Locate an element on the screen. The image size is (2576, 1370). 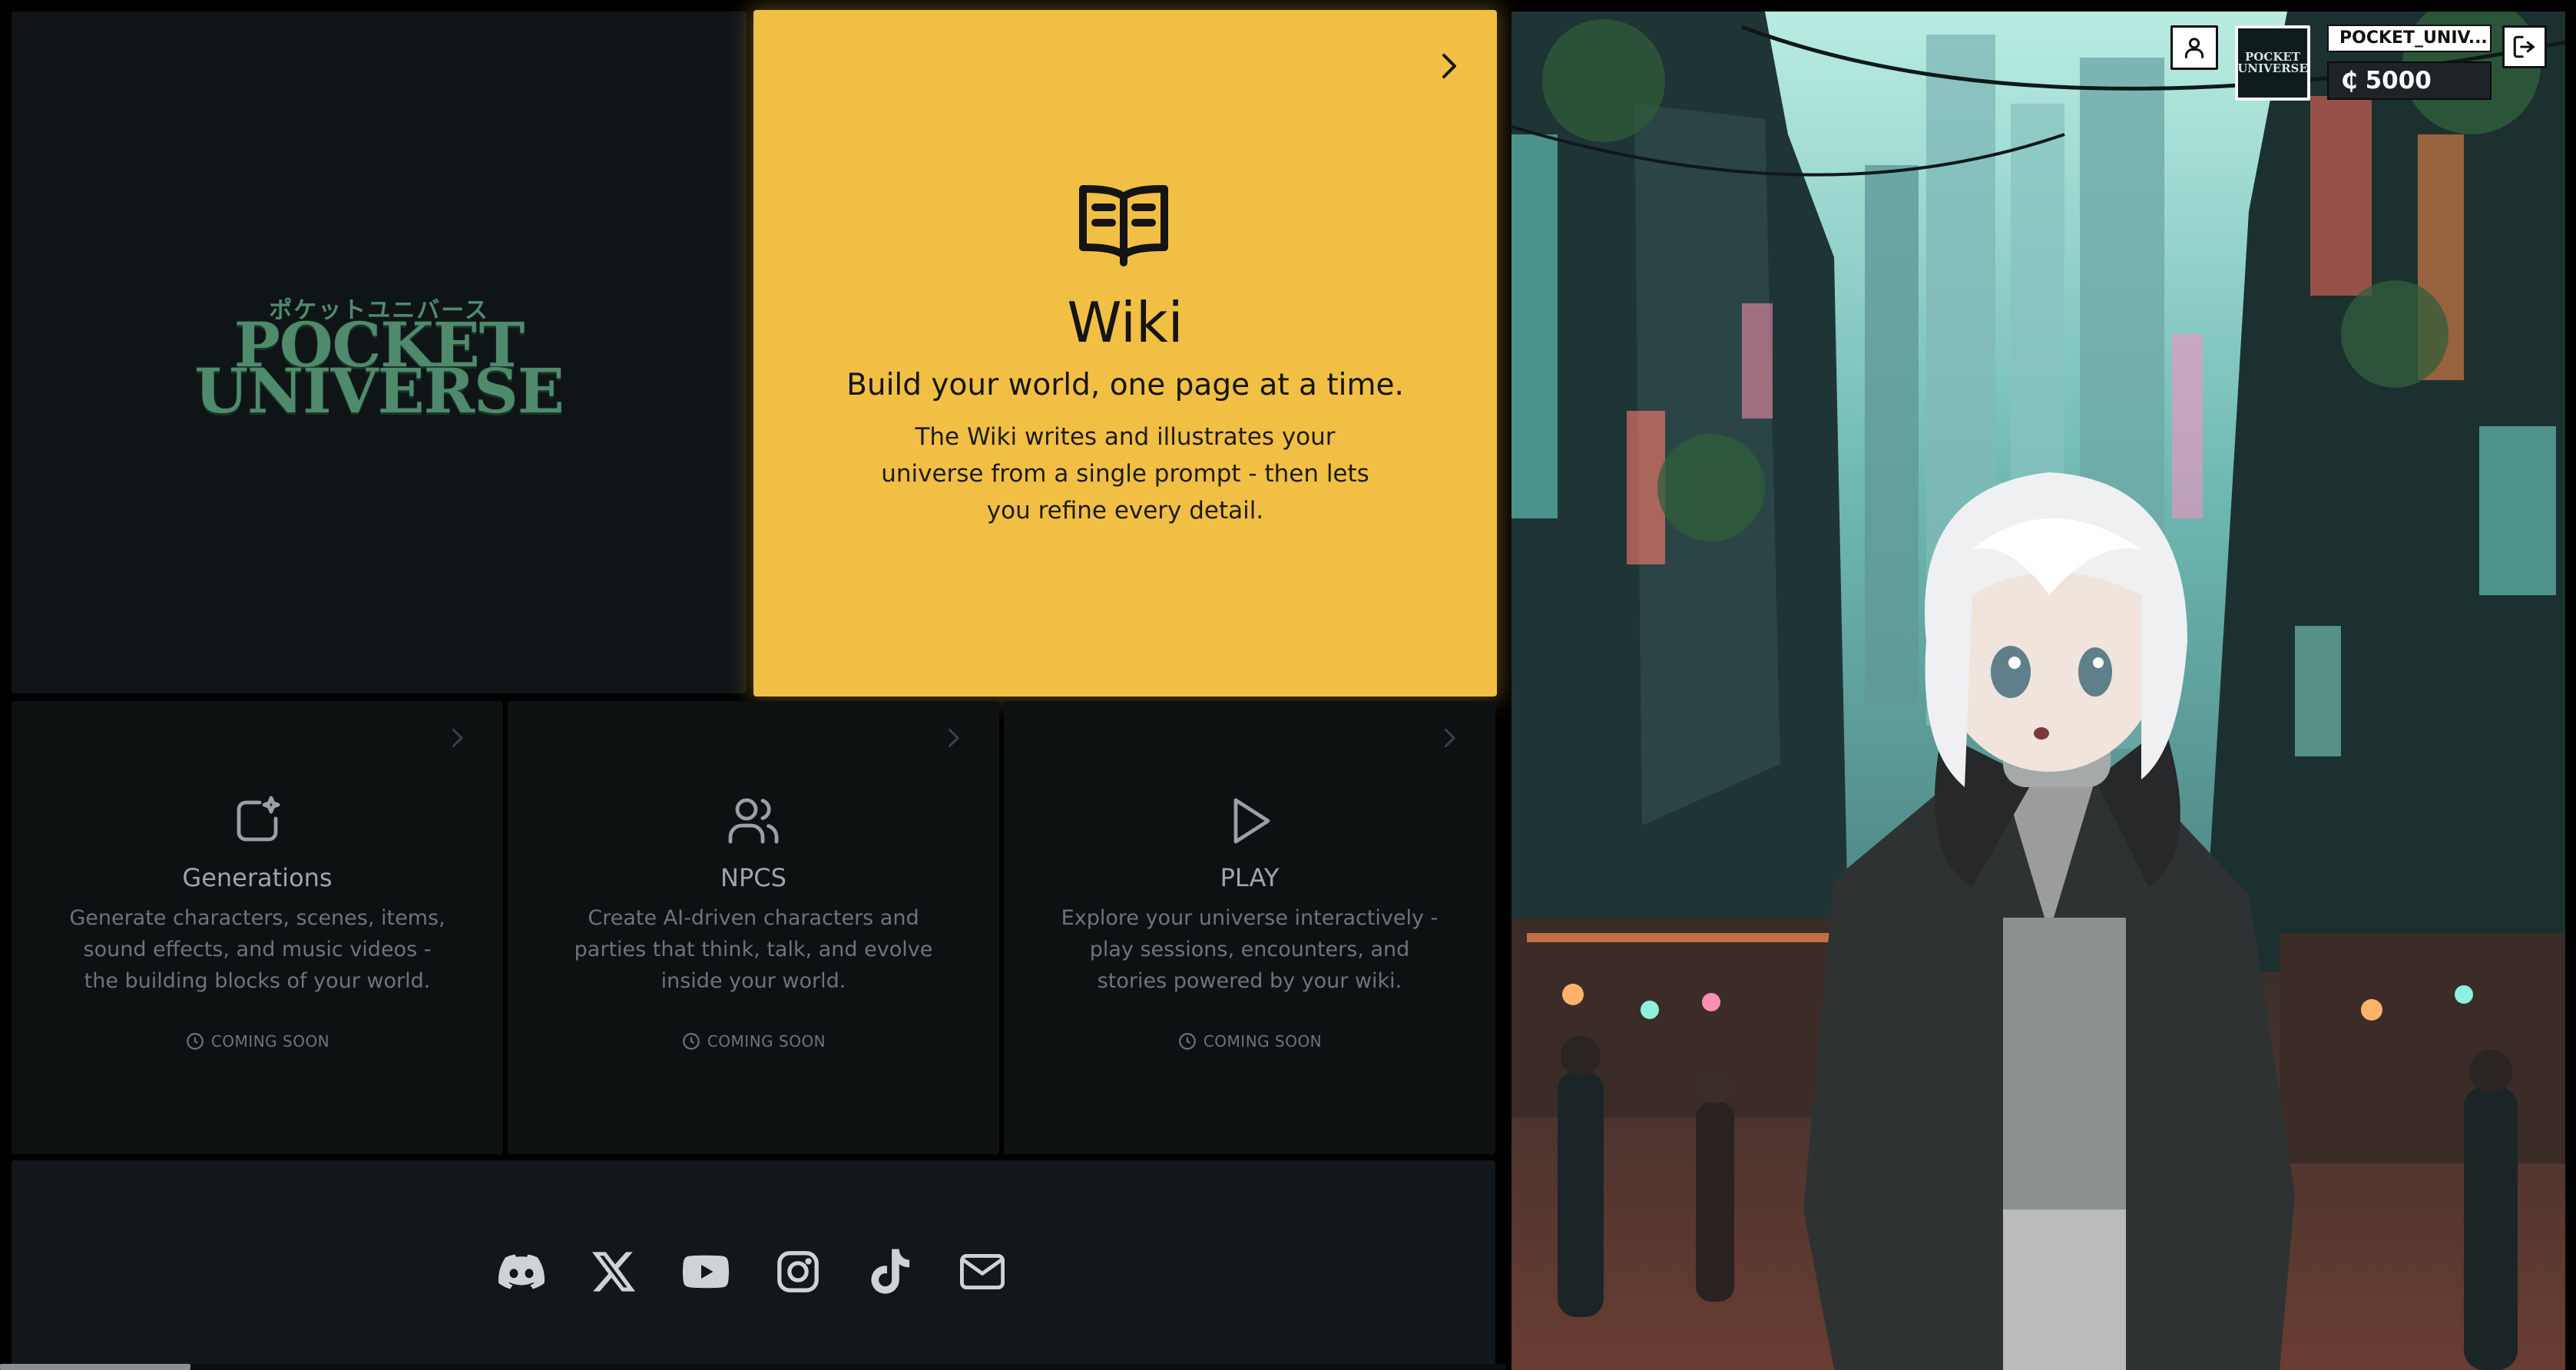
brand-line-2: UNIVERSE is located at coordinates (379, 391).